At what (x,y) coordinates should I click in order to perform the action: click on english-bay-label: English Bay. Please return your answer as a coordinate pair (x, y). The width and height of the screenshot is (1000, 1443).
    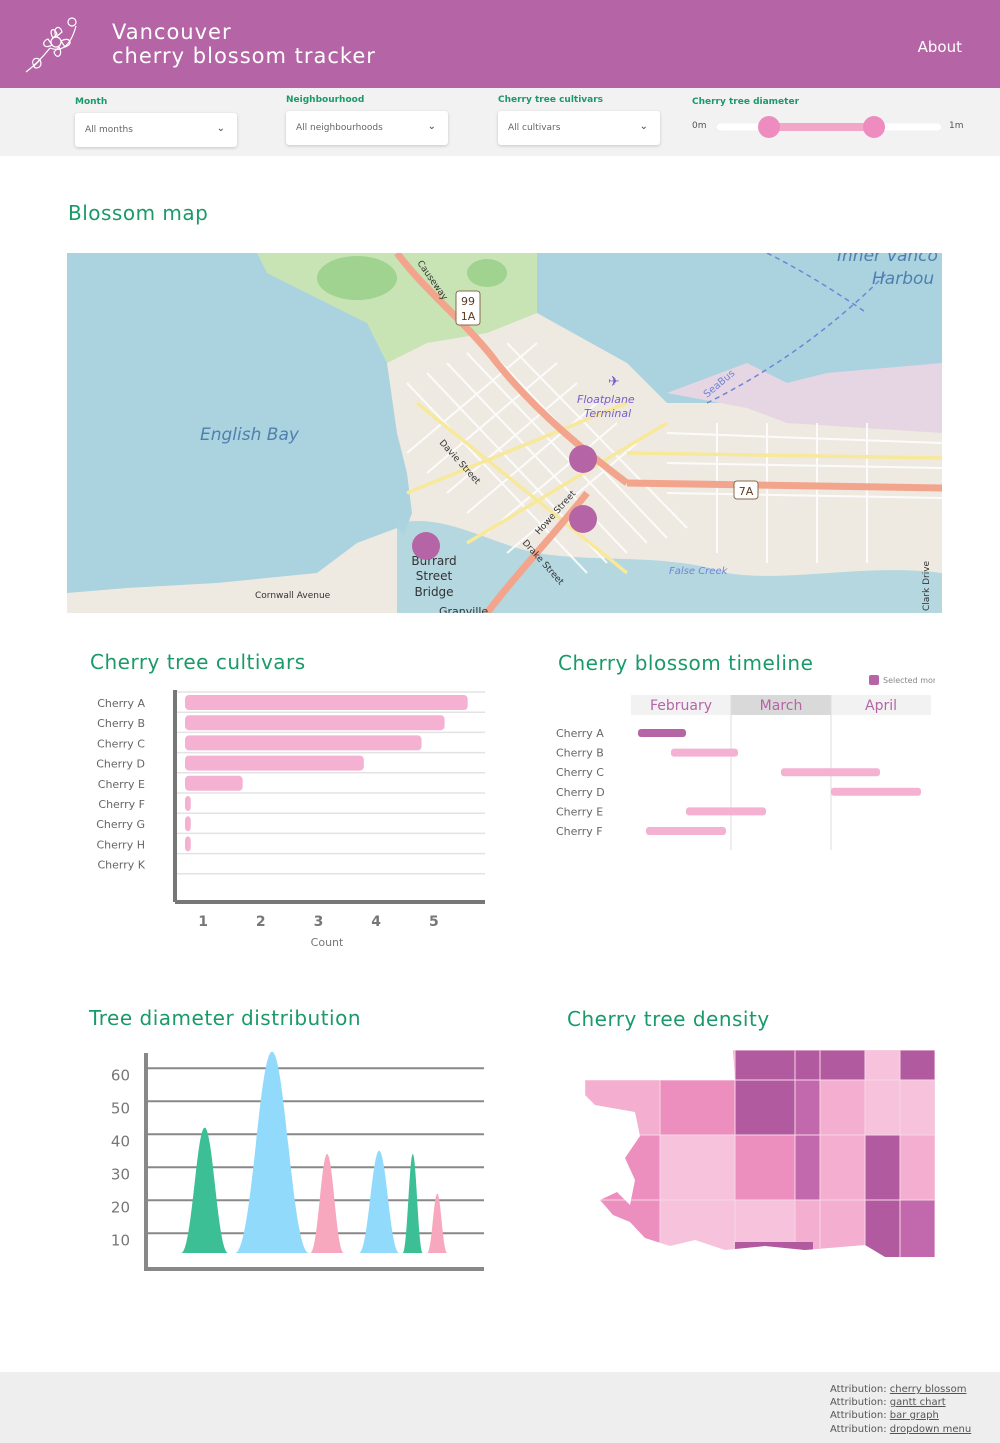
    Looking at the image, I should click on (250, 435).